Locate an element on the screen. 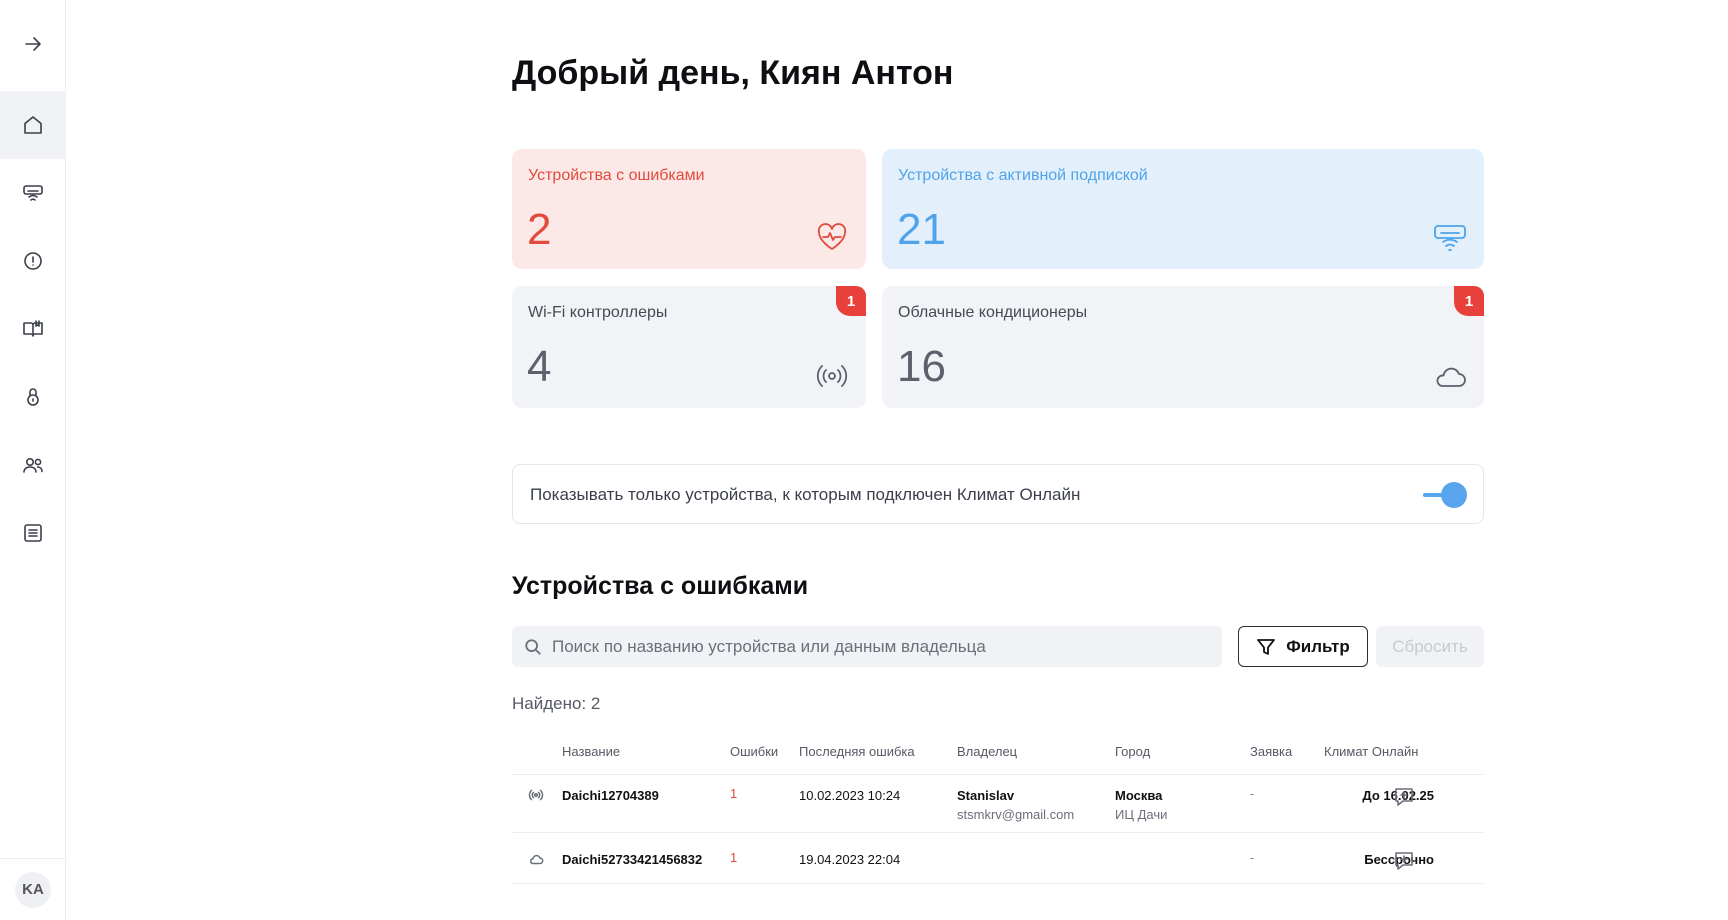 Image resolution: width=1728 pixels, height=920 pixels. sidebar-item-access is located at coordinates (33, 397).